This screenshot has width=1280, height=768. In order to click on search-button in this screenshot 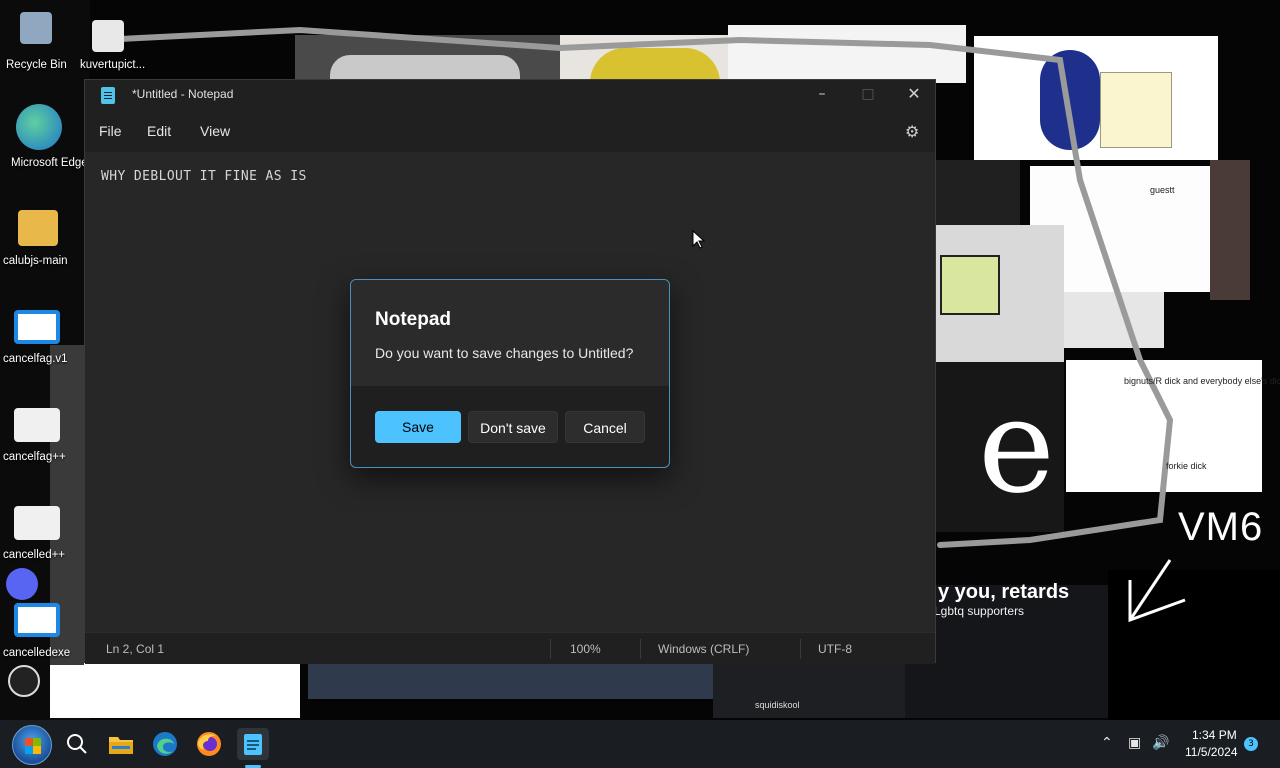, I will do `click(77, 744)`.